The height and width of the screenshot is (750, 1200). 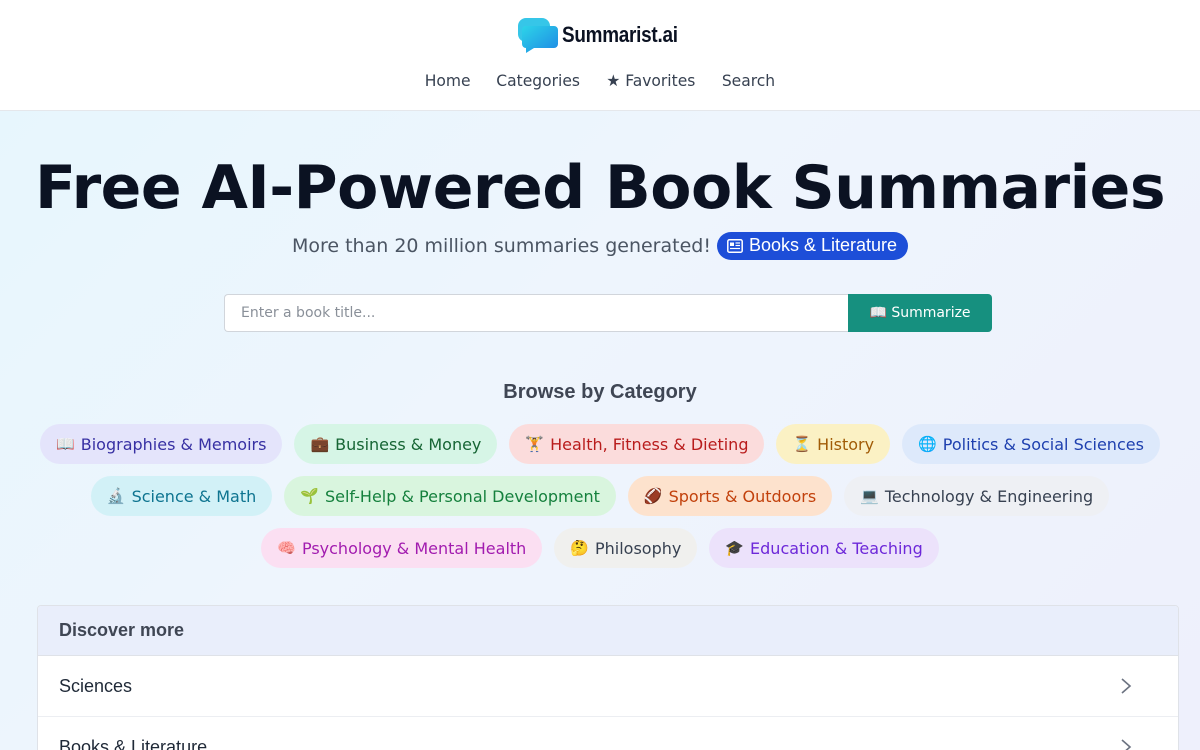 I want to click on newspaper-icon, so click(x=735, y=245).